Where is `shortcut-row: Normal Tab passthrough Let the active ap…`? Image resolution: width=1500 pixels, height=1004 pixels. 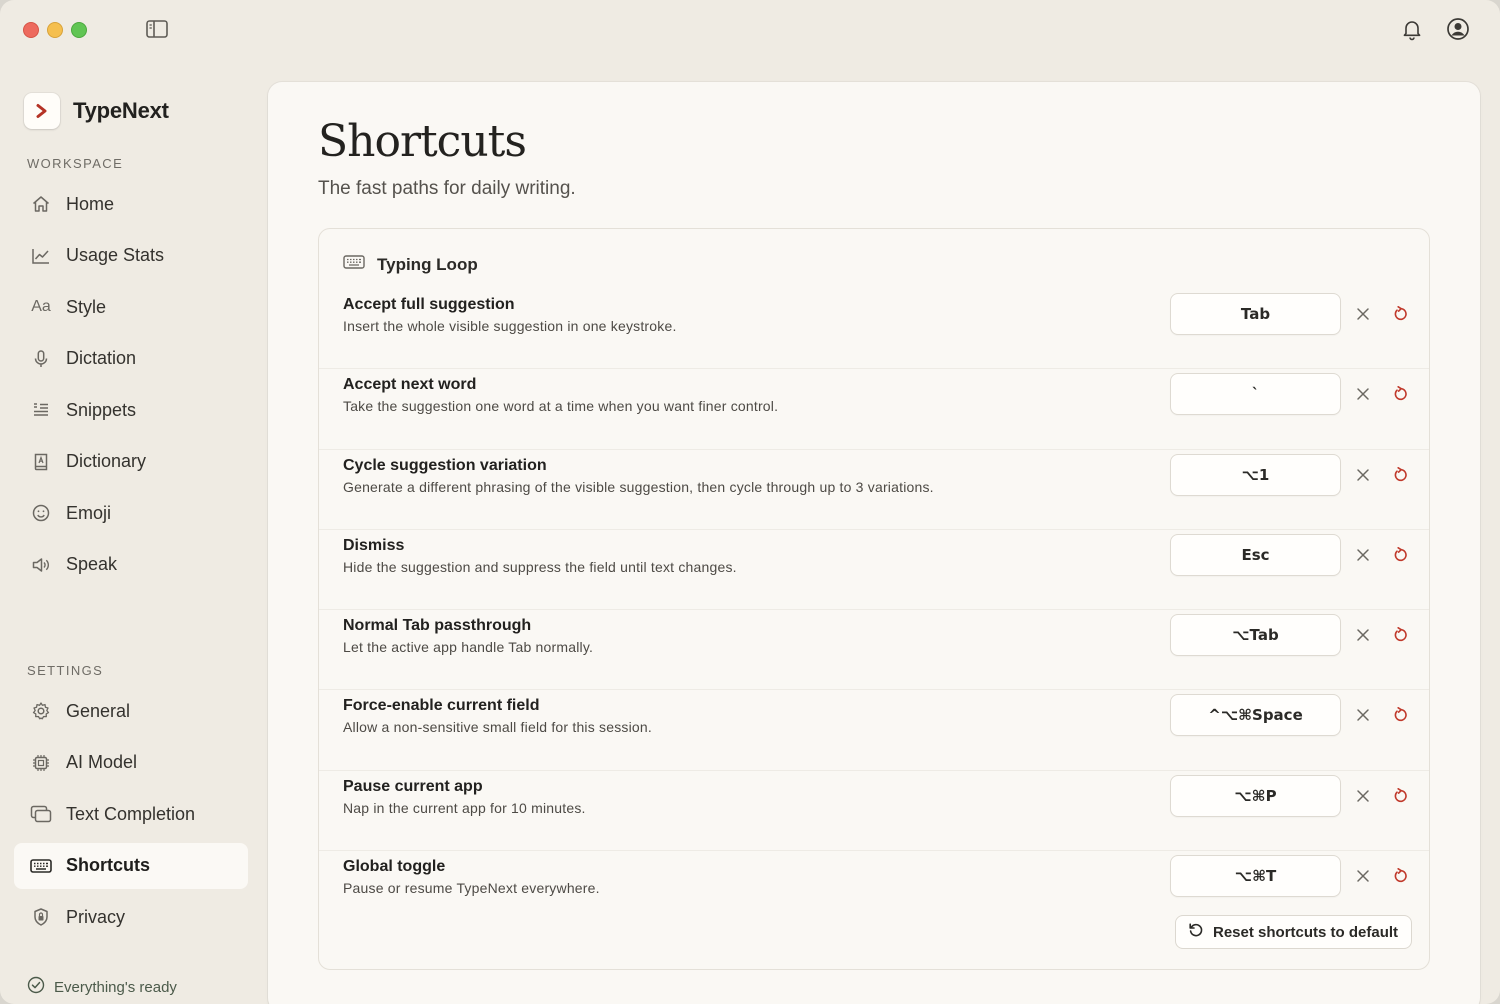 shortcut-row: Normal Tab passthrough Let the active ap… is located at coordinates (874, 650).